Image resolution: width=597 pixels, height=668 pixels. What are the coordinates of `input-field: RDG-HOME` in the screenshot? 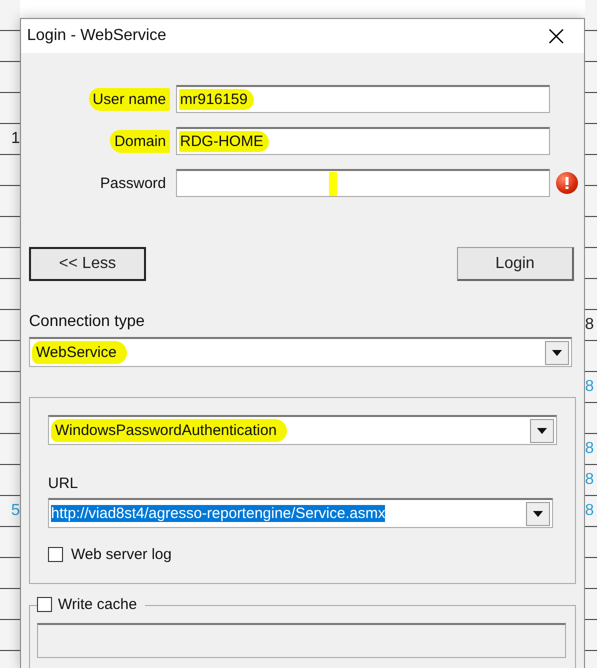 It's located at (363, 141).